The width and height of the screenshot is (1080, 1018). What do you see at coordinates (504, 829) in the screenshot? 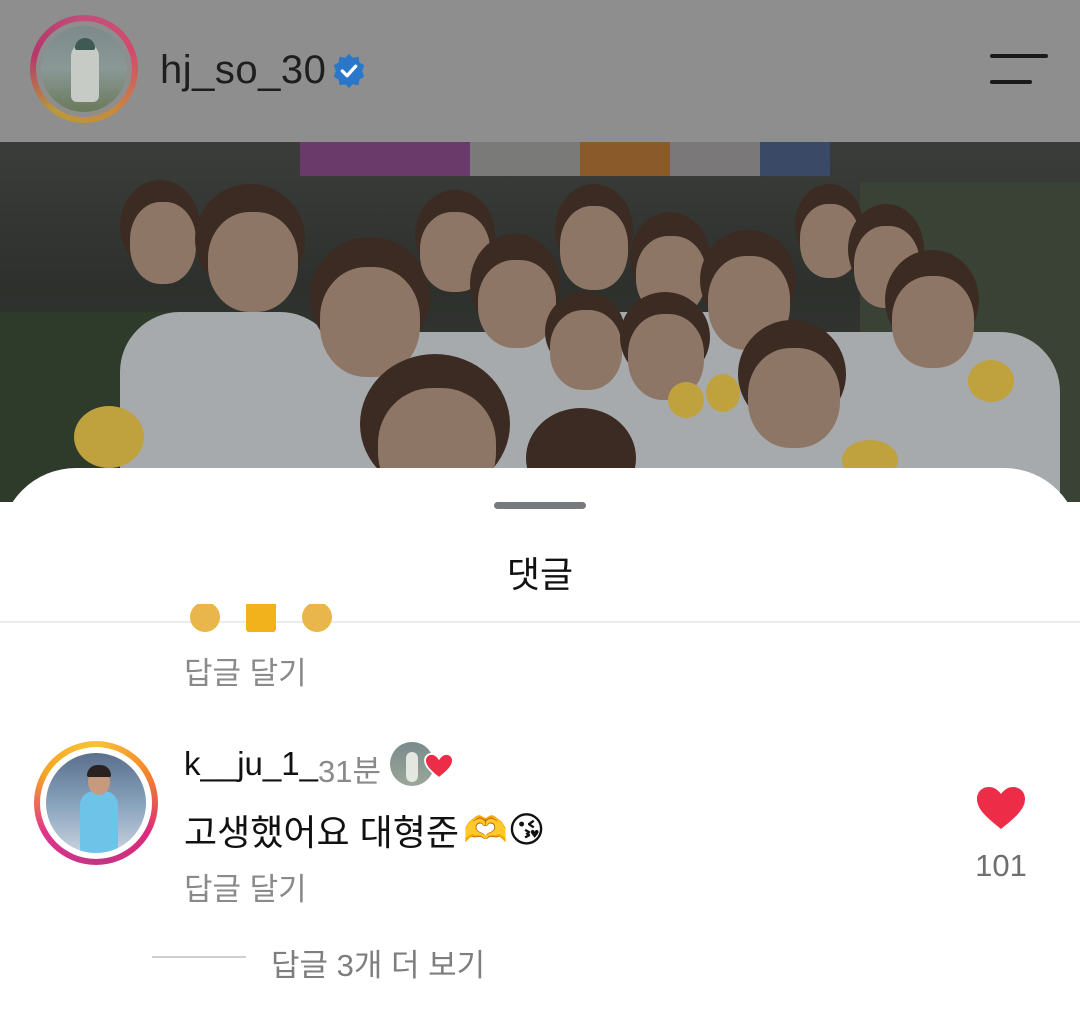
I see `comment-emojis: 🫶😘` at bounding box center [504, 829].